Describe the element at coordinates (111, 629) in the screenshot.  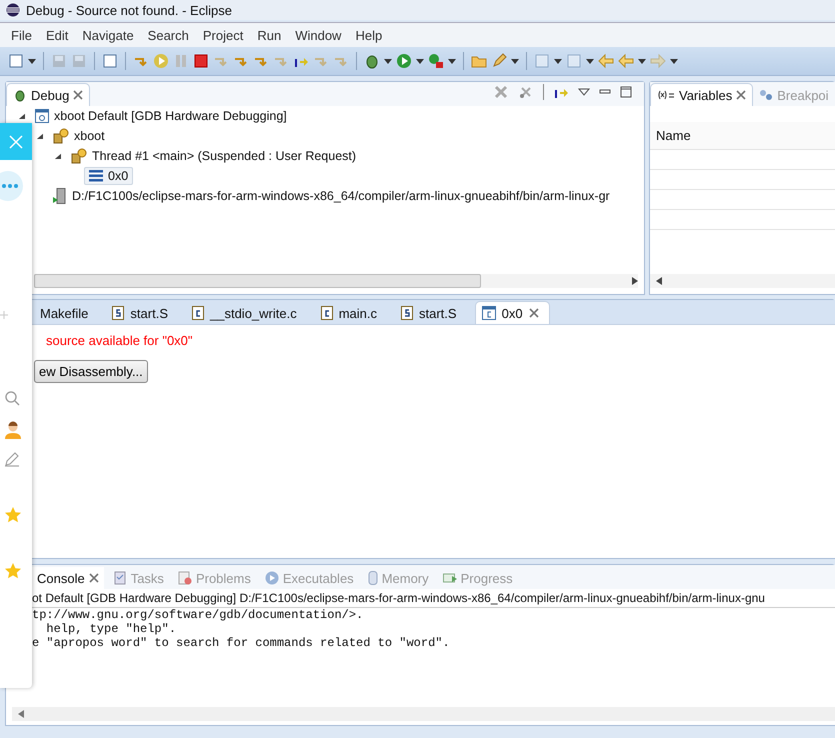
I see `console-line: help, type "help".` at that location.